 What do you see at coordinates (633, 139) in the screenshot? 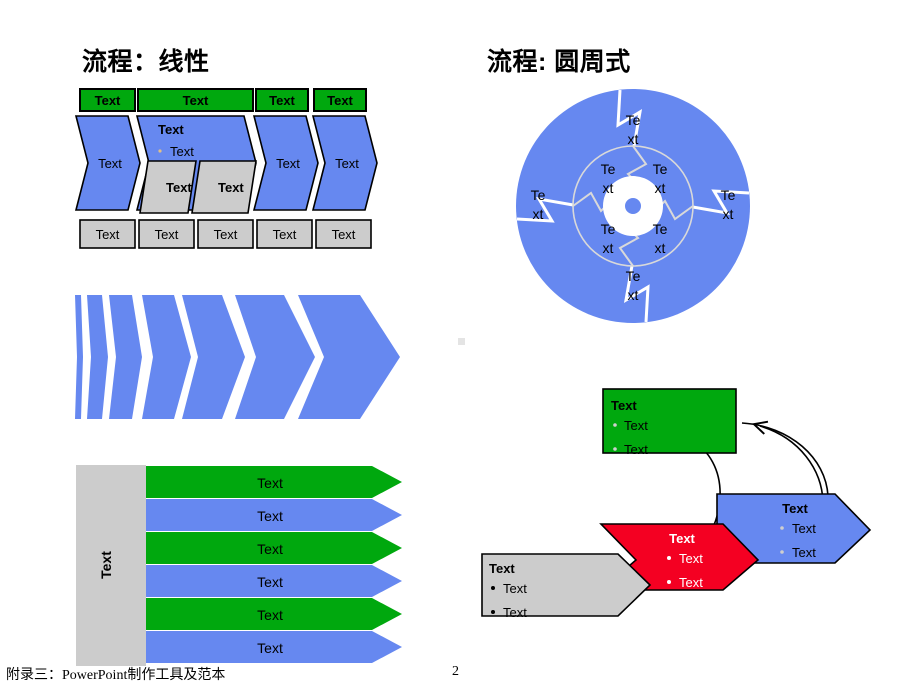
I see `outer-label-top-line2: xt` at bounding box center [633, 139].